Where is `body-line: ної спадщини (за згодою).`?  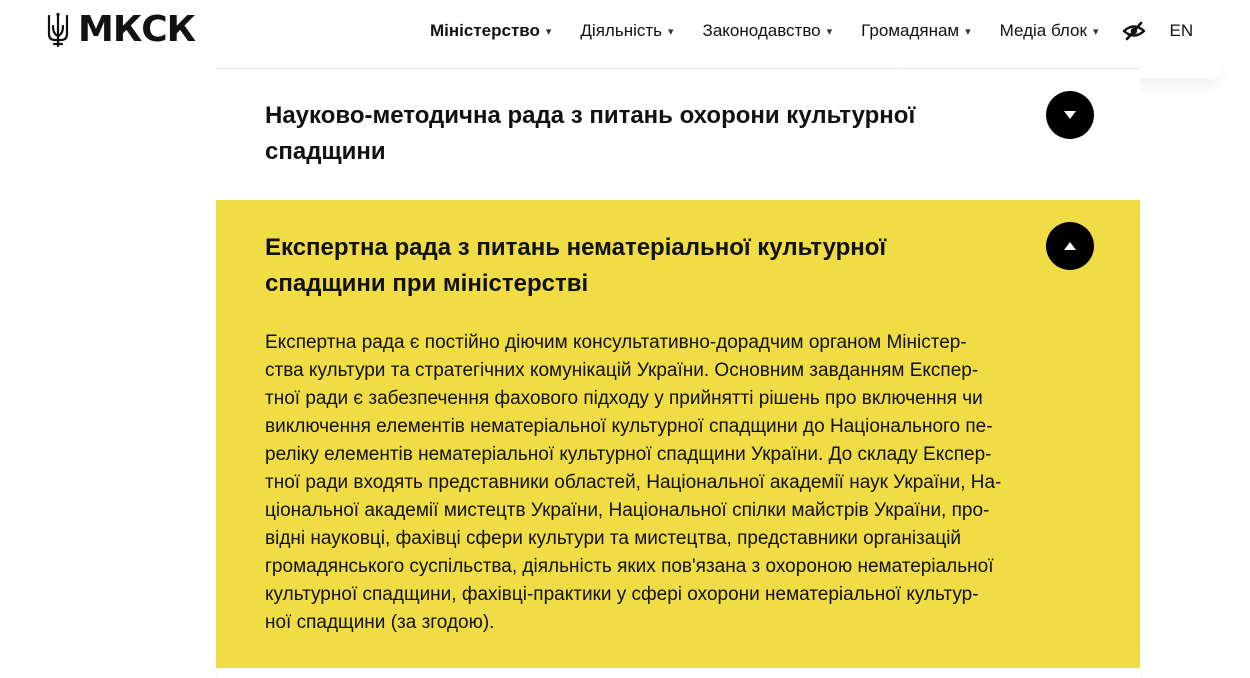
body-line: ної спадщини (за згодою). is located at coordinates (380, 622).